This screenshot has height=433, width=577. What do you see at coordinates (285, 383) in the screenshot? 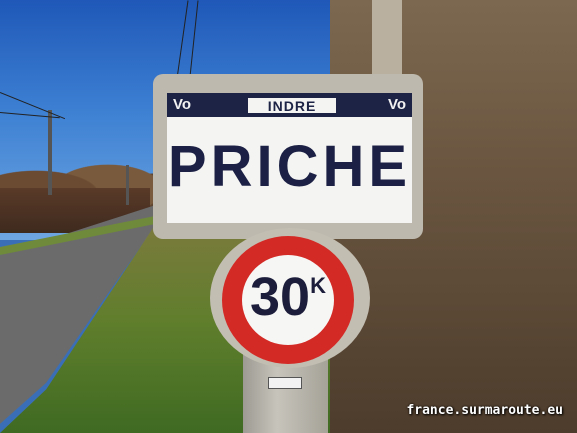
I see `manufacturer-plaque` at bounding box center [285, 383].